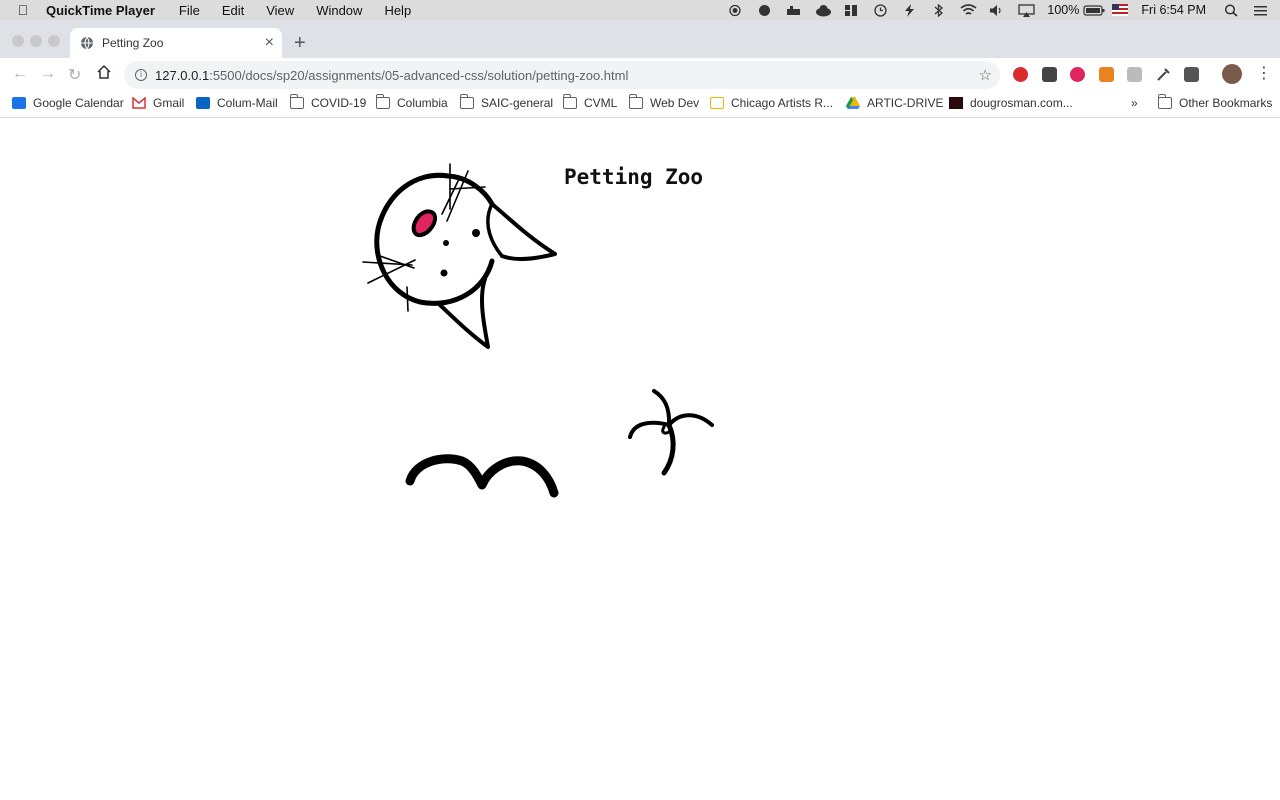 This screenshot has width=1280, height=800. I want to click on squid-drawing, so click(672, 433).